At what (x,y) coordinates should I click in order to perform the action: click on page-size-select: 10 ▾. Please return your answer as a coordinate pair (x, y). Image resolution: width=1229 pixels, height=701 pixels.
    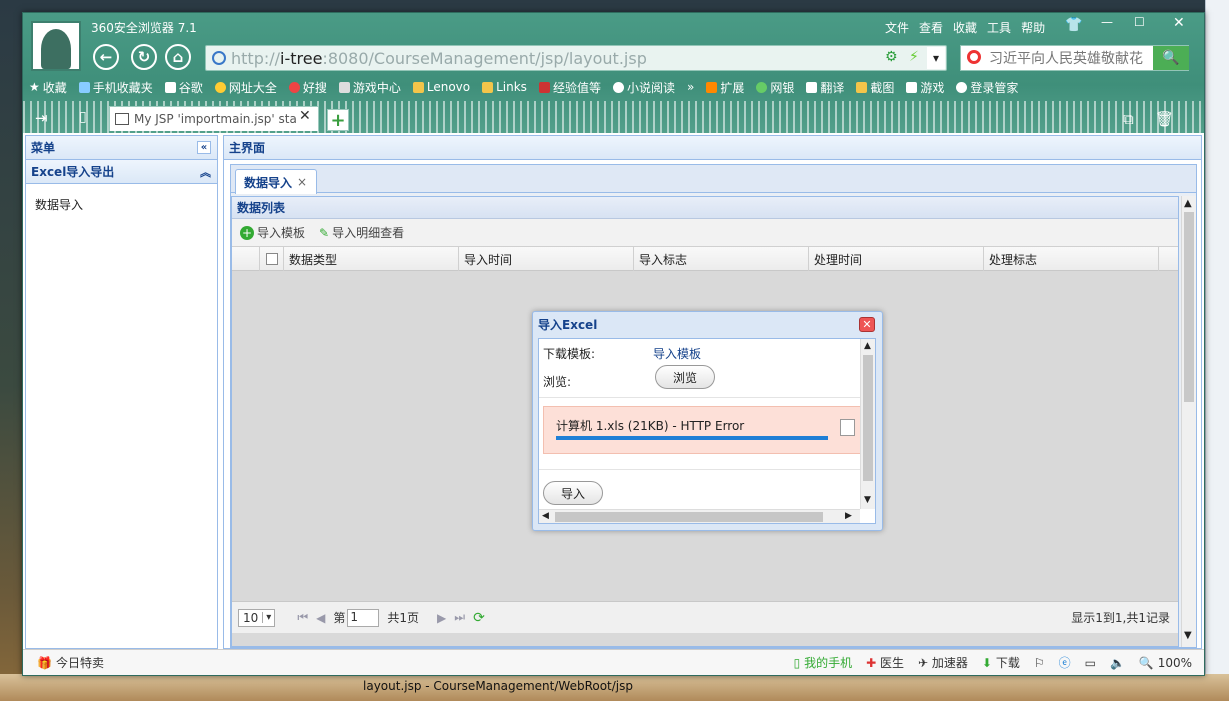
    Looking at the image, I should click on (257, 617).